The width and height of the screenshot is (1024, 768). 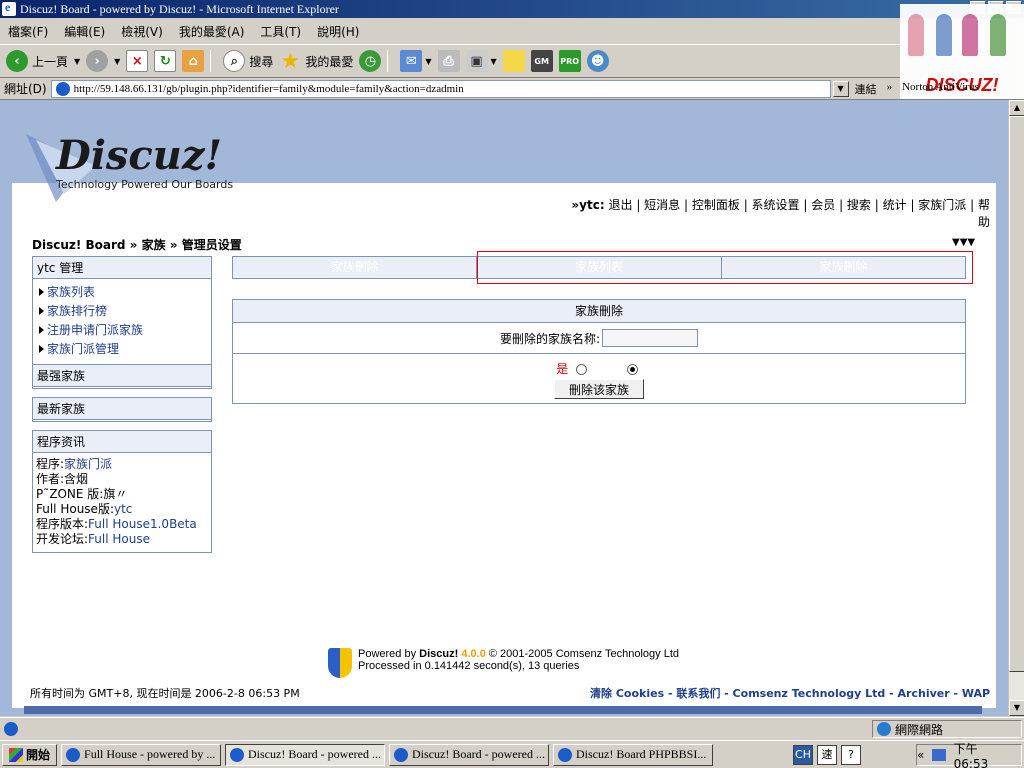 I want to click on nav-system-settings: 系统设置, so click(x=776, y=205).